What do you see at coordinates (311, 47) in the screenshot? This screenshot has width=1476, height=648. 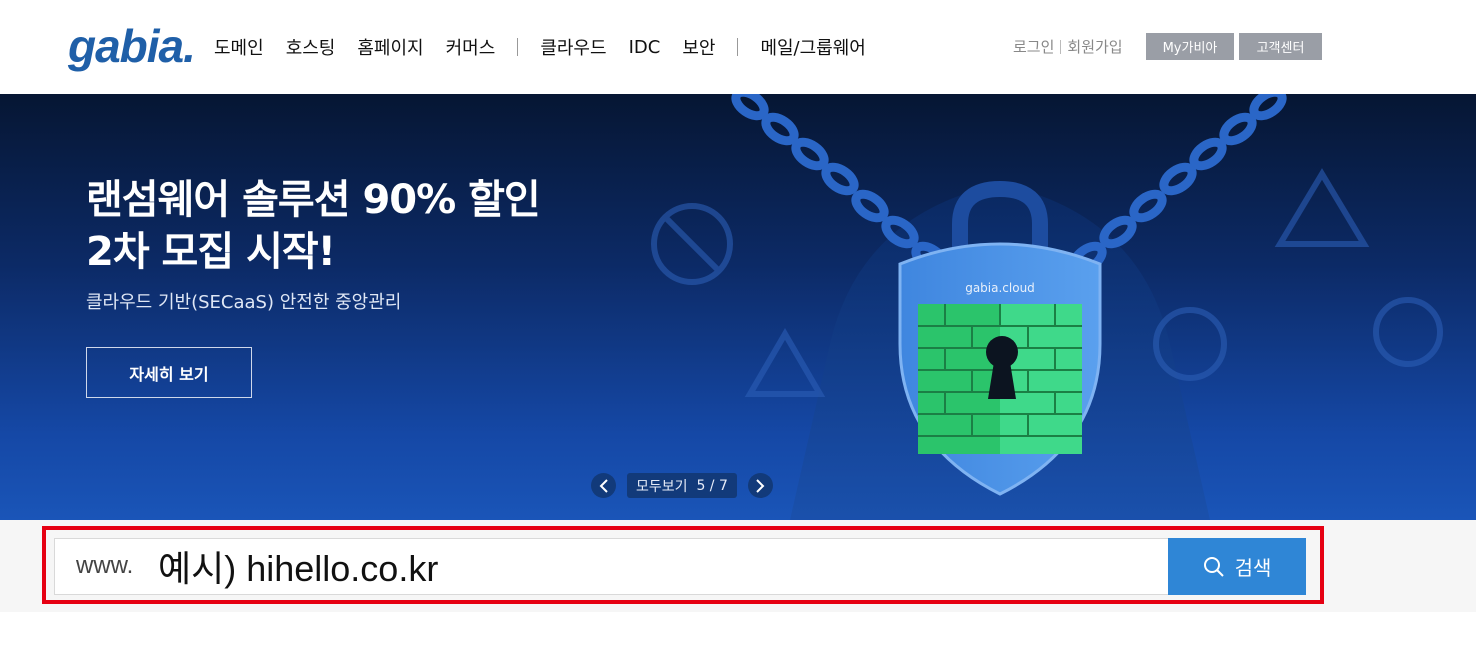 I see `nav-hosting: 호스팅` at bounding box center [311, 47].